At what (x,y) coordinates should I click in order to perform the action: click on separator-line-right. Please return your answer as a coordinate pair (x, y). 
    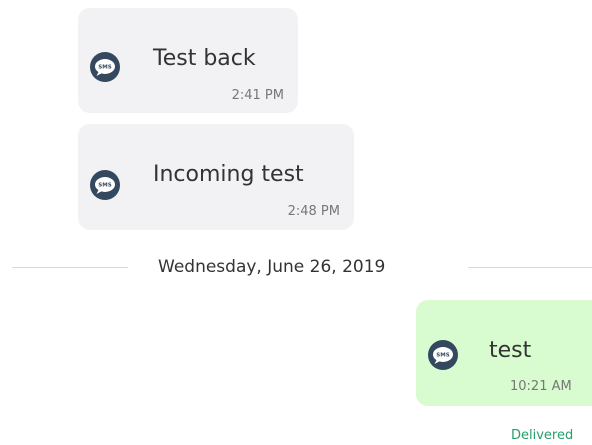
    Looking at the image, I should click on (530, 267).